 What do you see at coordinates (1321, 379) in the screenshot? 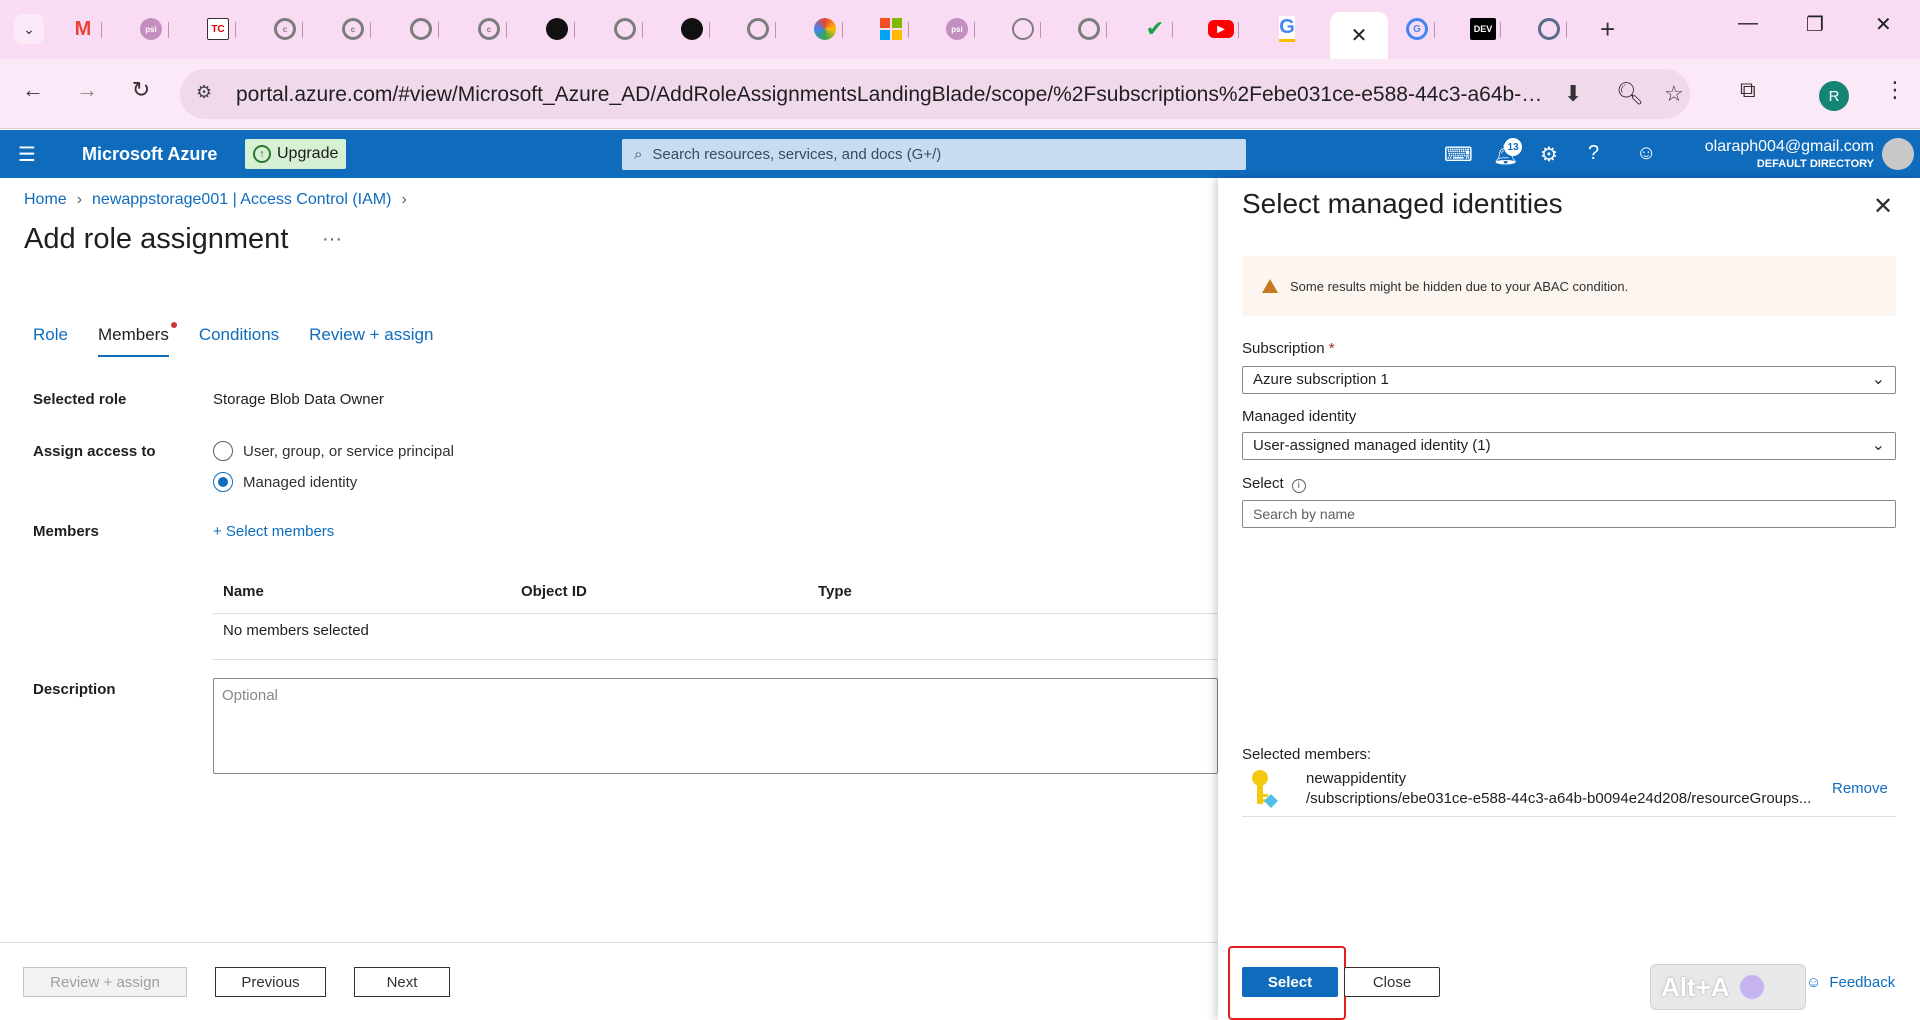
I see `subscription-value: Azure subscription 1` at bounding box center [1321, 379].